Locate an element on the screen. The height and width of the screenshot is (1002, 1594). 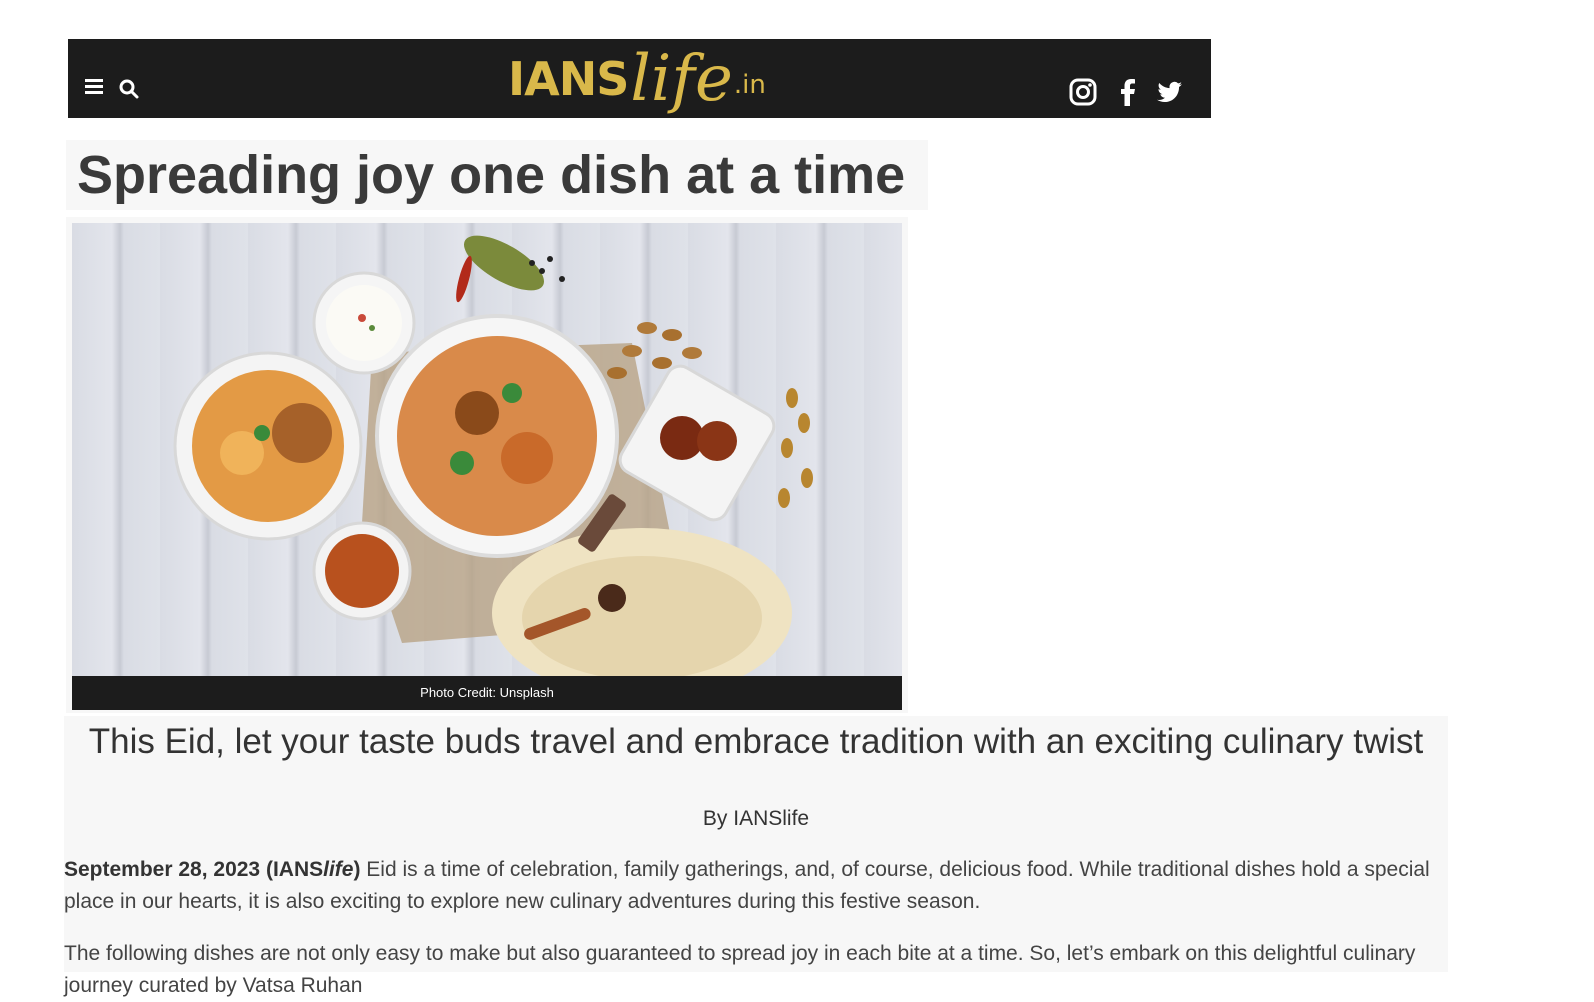
menu-icon is located at coordinates (94, 87).